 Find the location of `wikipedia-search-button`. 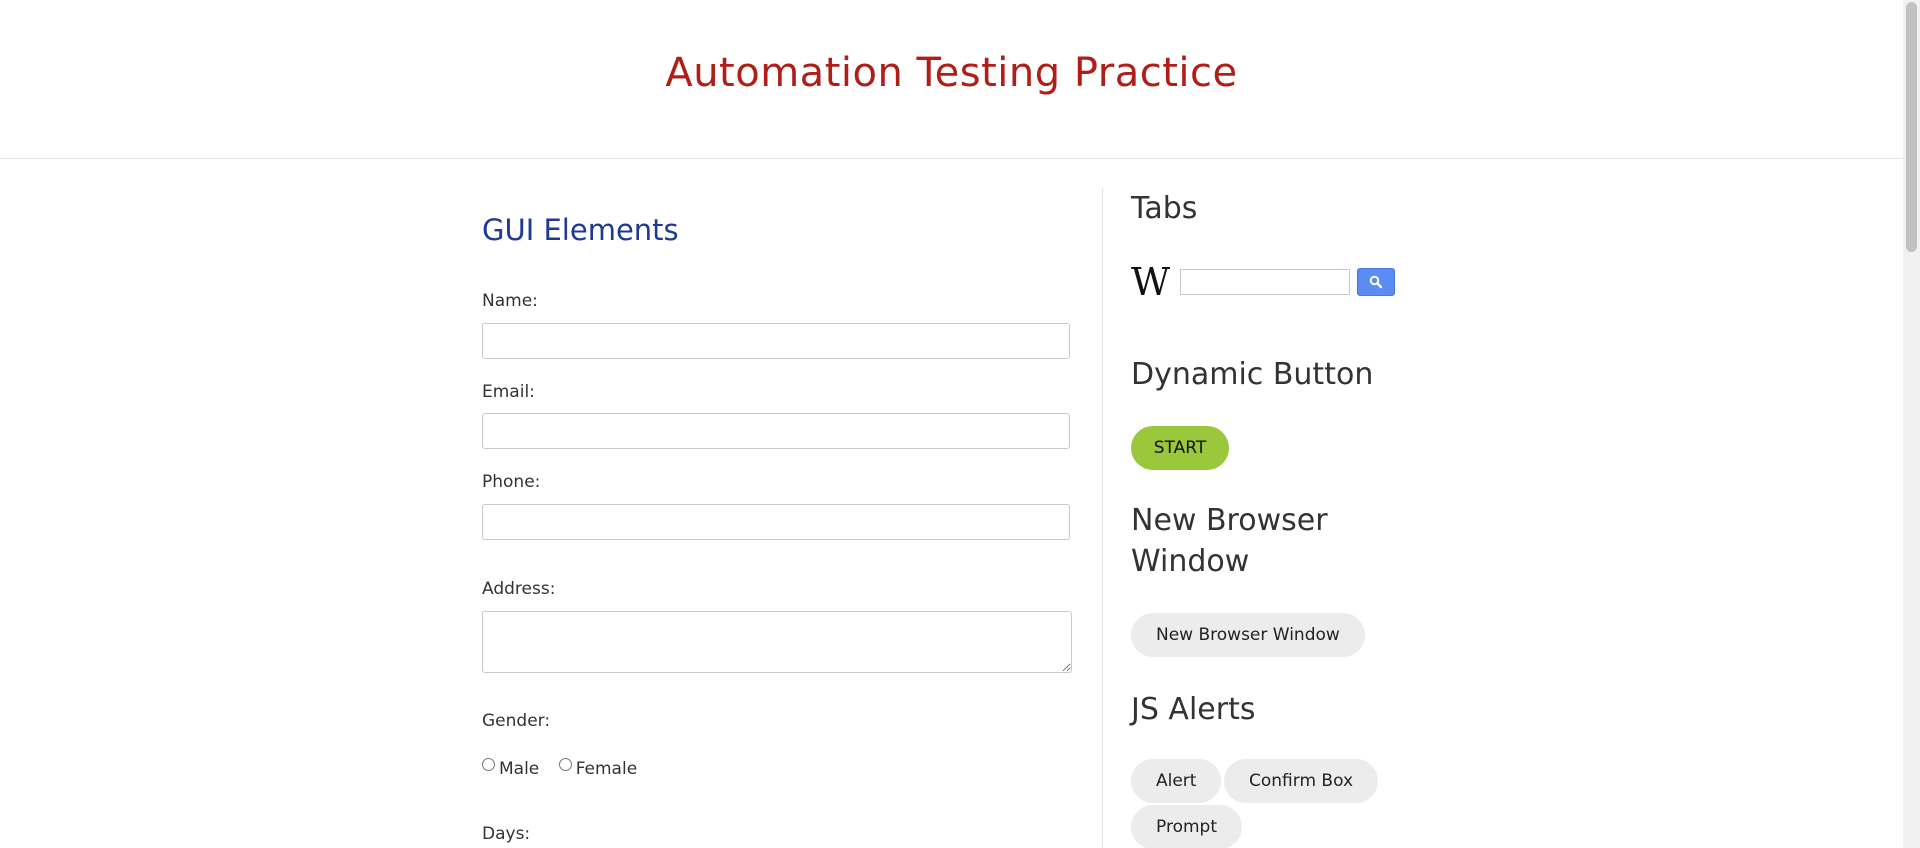

wikipedia-search-button is located at coordinates (1376, 282).